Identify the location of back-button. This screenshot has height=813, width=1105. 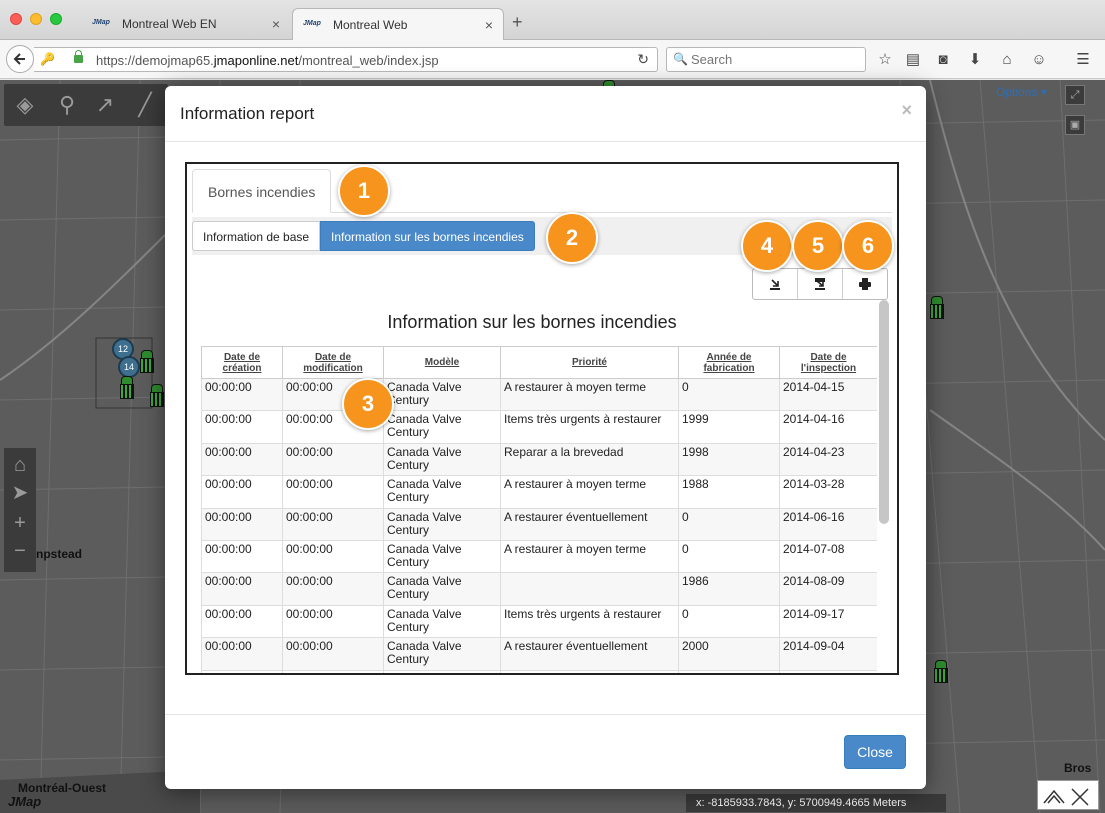
(20, 59).